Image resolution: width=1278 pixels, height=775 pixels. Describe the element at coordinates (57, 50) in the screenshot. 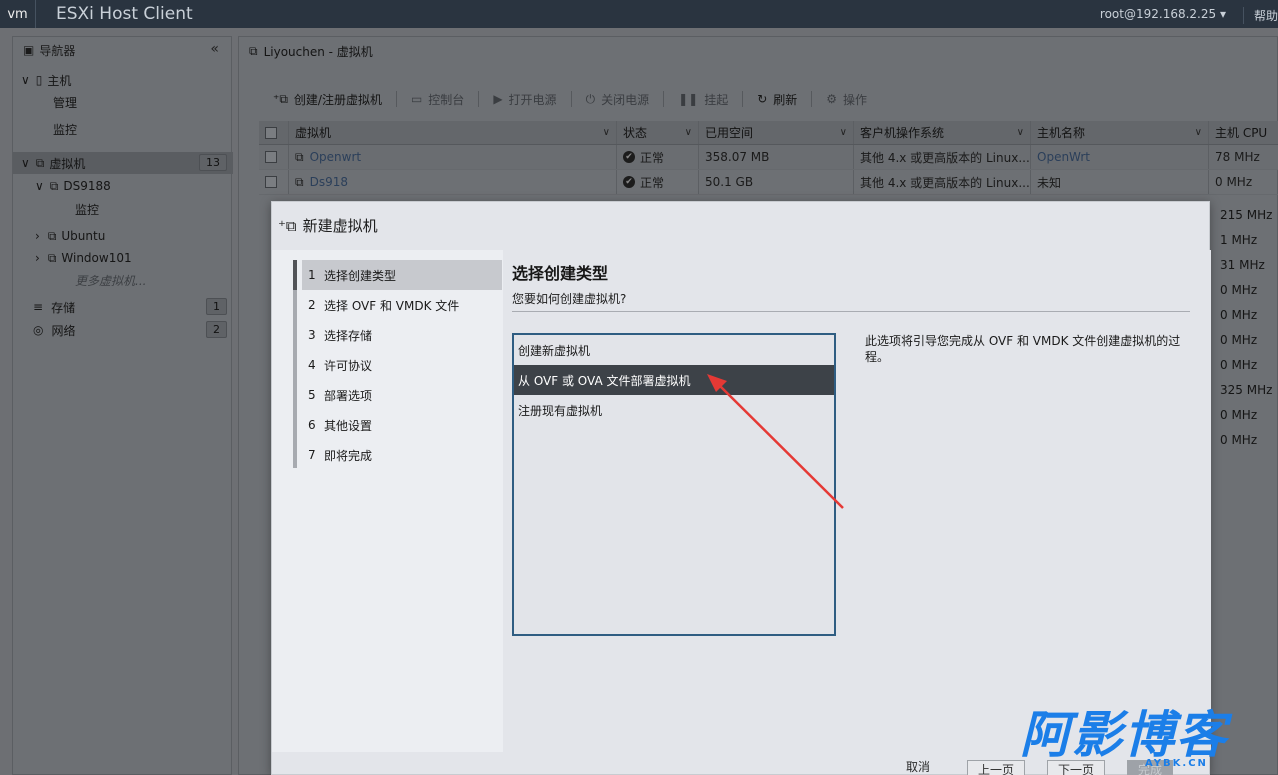

I see `navigator-title: 导航器` at that location.